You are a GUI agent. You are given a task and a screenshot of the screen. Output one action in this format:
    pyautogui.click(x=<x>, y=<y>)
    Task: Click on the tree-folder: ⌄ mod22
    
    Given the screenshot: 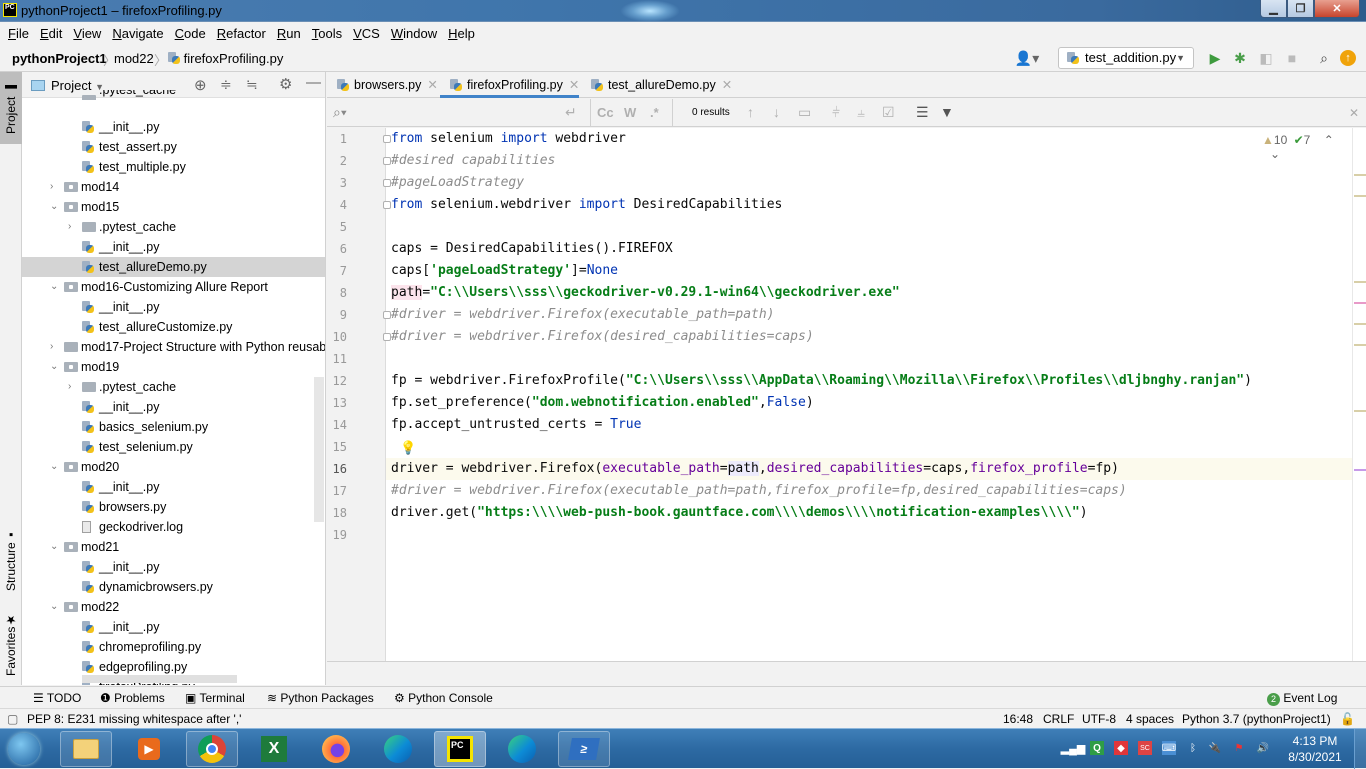 What is the action you would take?
    pyautogui.click(x=173, y=607)
    